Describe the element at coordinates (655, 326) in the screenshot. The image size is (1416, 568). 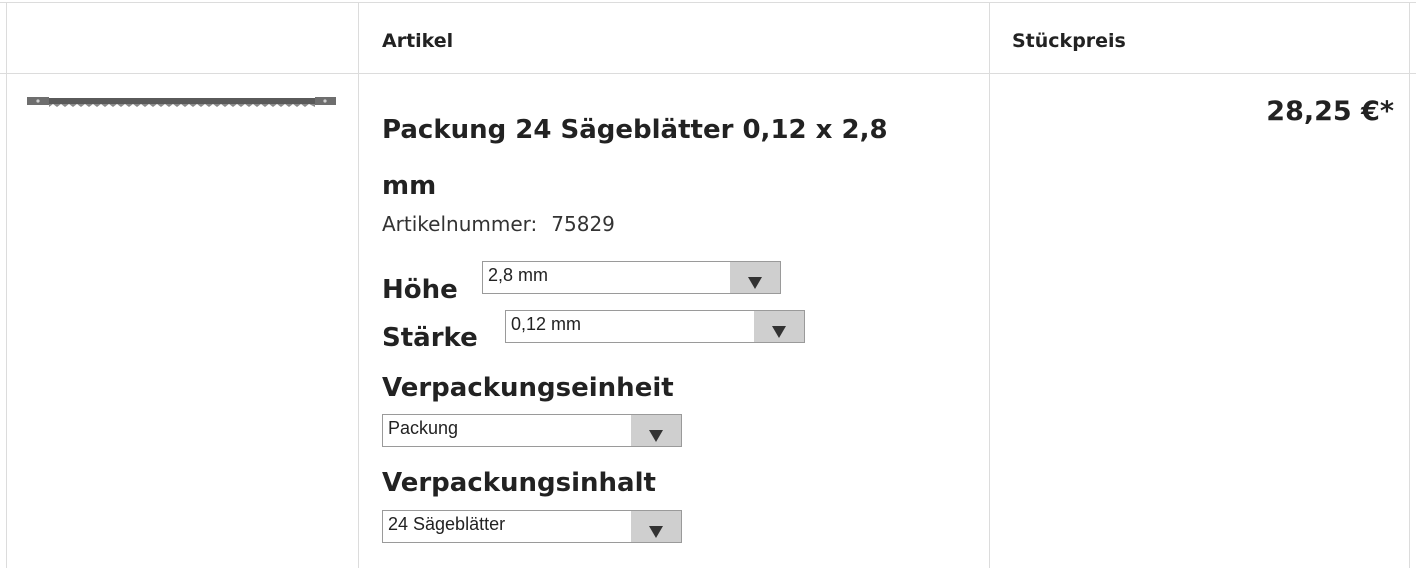
I see `thickness-select: 0,12 mm` at that location.